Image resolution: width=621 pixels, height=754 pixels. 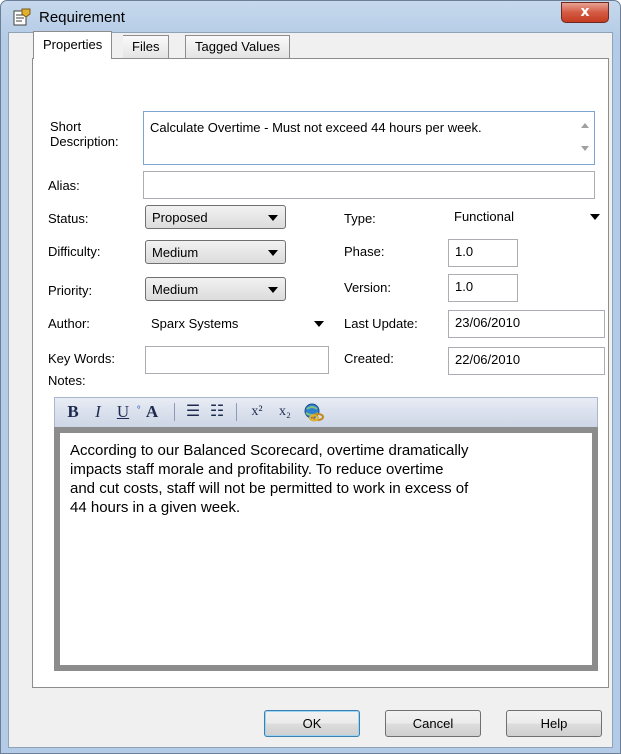 What do you see at coordinates (483, 288) in the screenshot?
I see `version-field: 1.0` at bounding box center [483, 288].